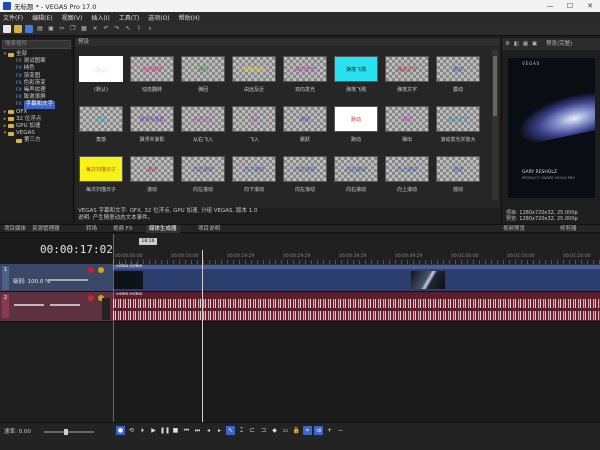 This screenshot has height=450, width=600. Describe the element at coordinates (36, 68) in the screenshot. I see `tree-item: FX 纯色` at that location.